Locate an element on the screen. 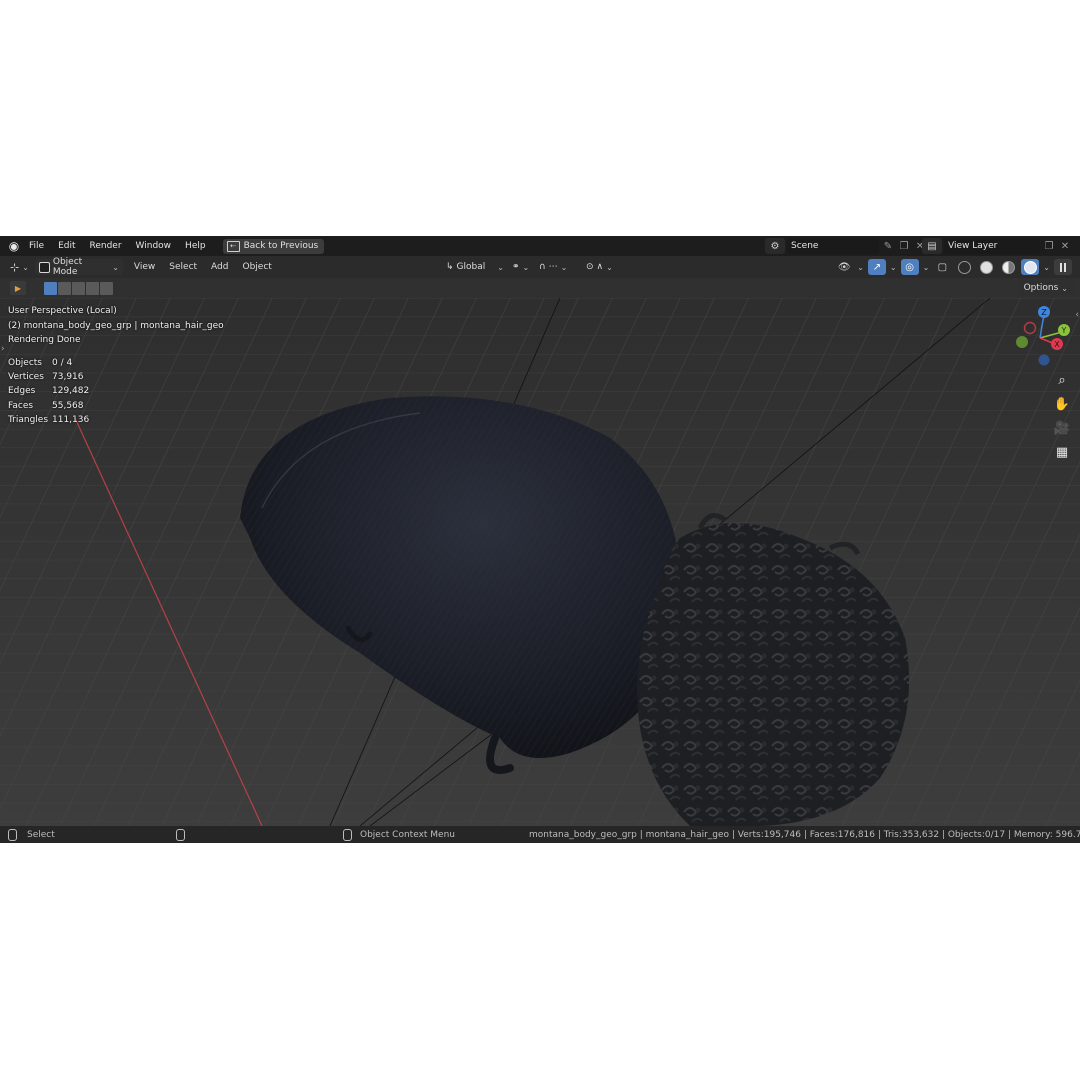 The height and width of the screenshot is (1080, 1080). middle-mouse-icon is located at coordinates (180, 834).